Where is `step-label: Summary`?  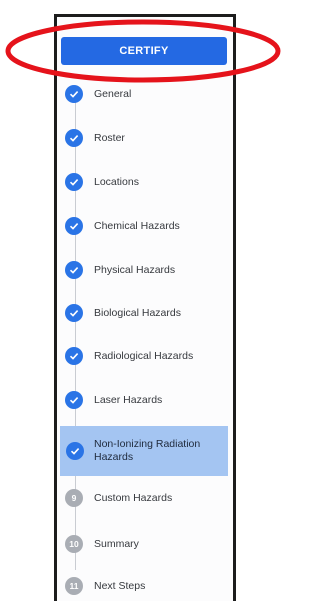
step-label: Summary is located at coordinates (116, 543).